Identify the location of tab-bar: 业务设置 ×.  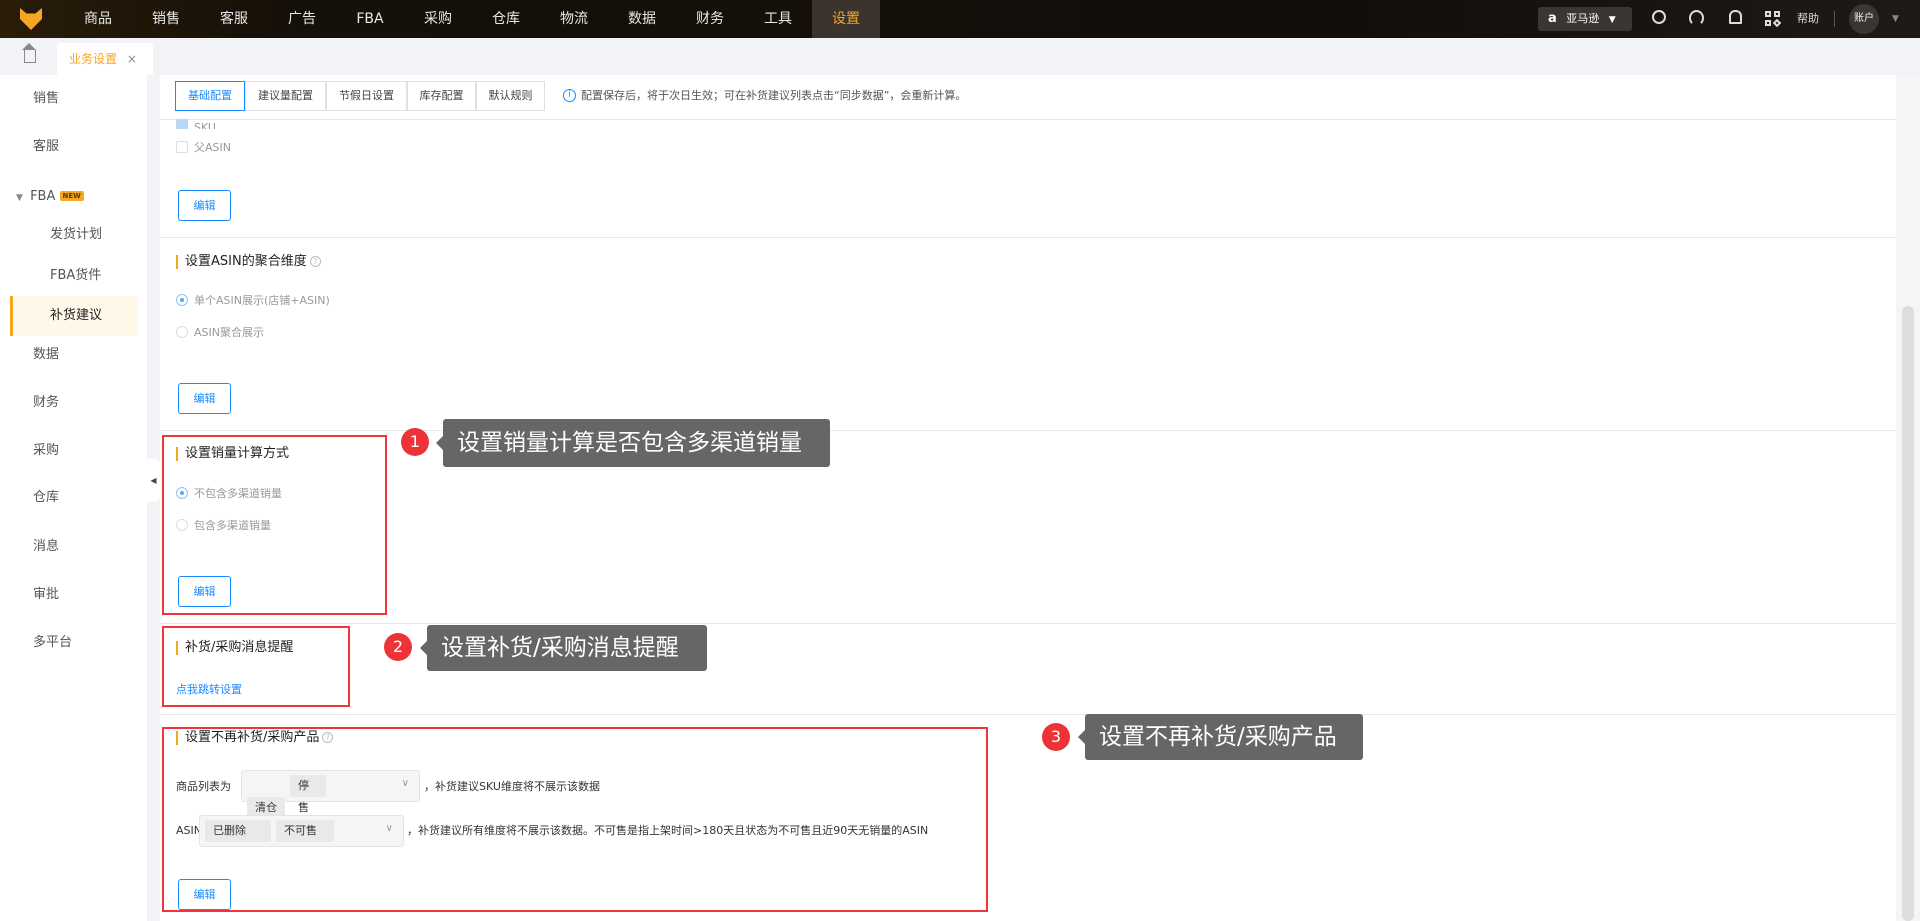
(960, 56).